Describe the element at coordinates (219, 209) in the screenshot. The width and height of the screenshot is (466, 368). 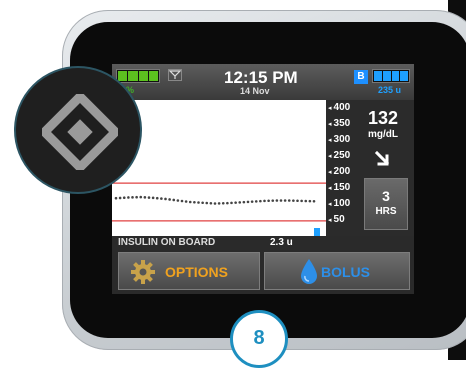
I see `cgm-graph-svg` at that location.